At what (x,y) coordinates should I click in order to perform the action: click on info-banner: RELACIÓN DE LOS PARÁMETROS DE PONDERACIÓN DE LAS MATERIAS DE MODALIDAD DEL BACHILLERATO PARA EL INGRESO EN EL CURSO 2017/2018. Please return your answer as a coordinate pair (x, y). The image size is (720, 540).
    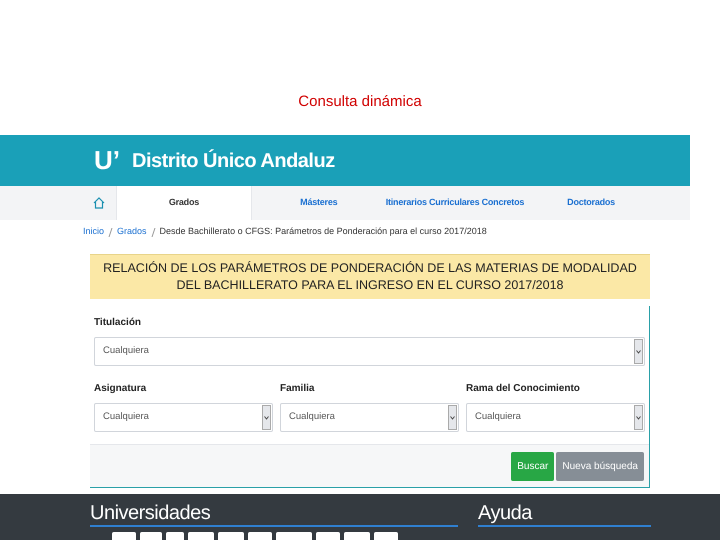
    Looking at the image, I should click on (370, 276).